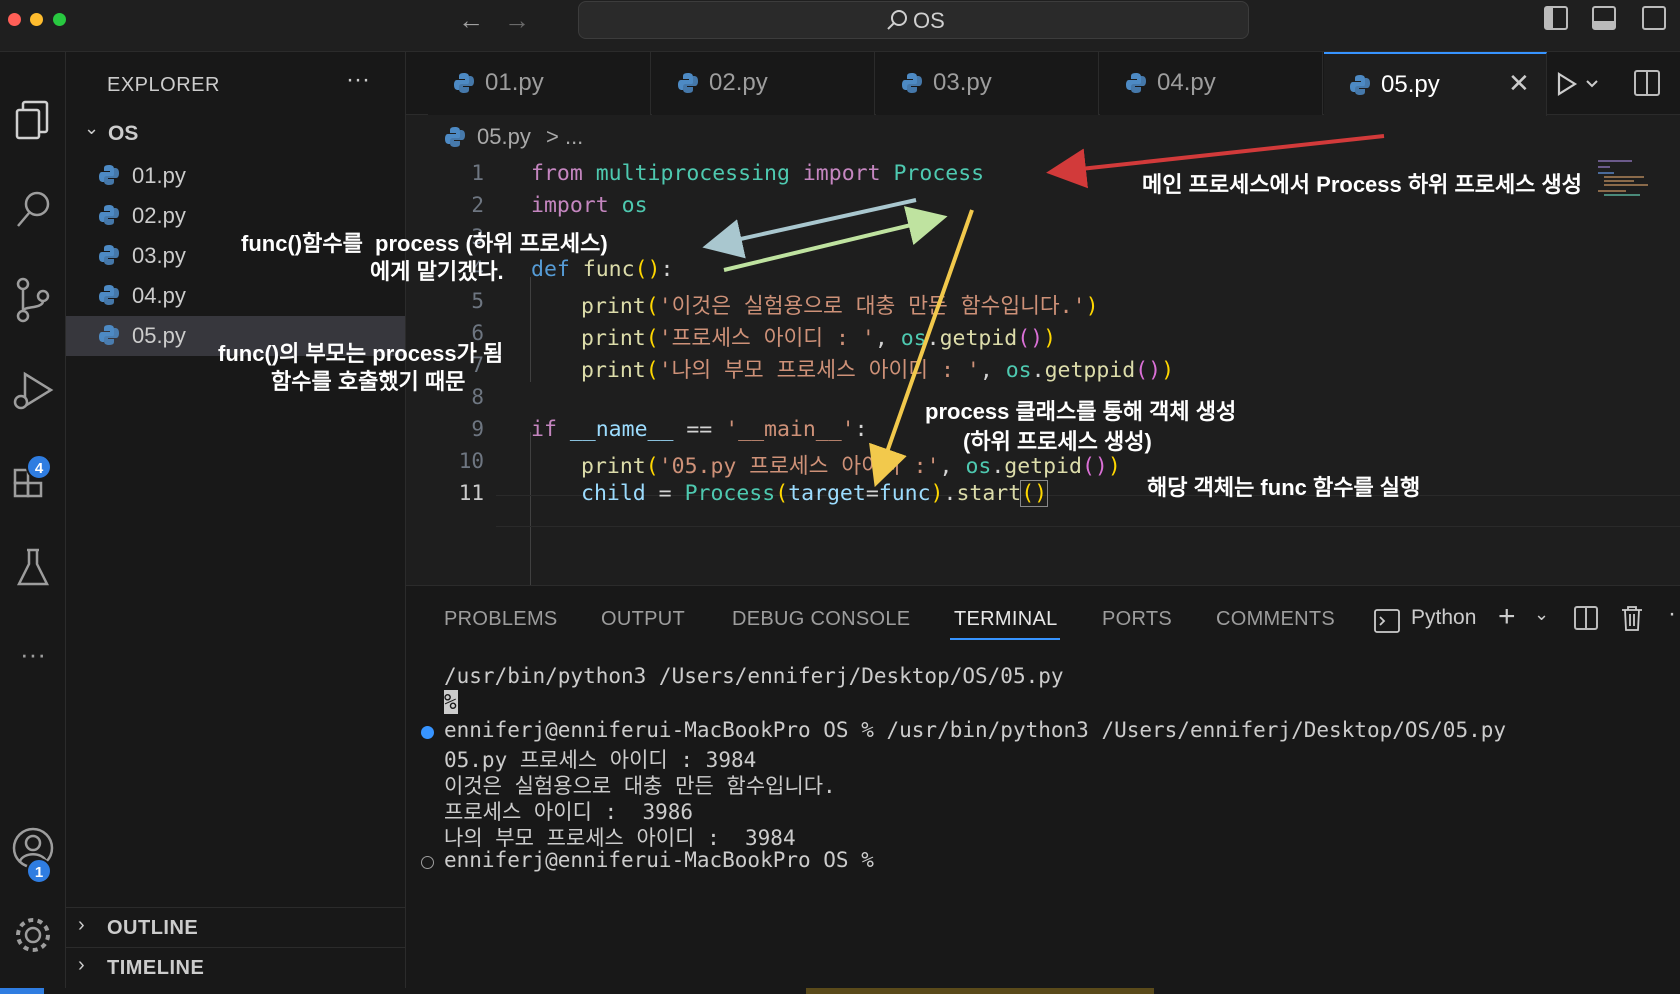  I want to click on tab-label: 03.py, so click(962, 82).